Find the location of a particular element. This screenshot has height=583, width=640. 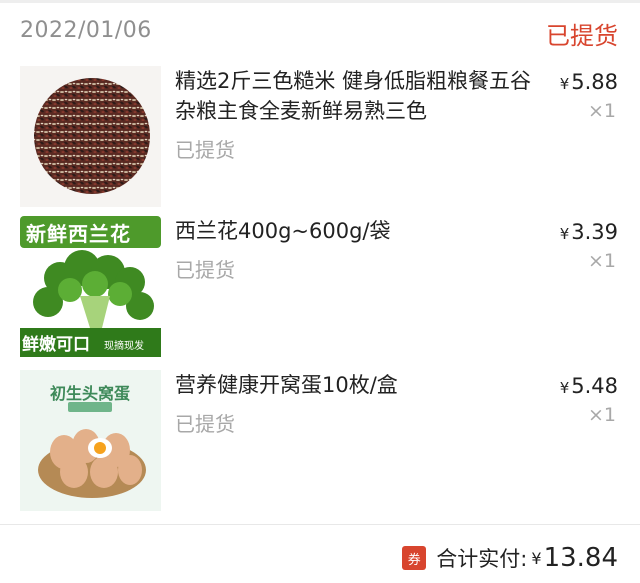

item-title: 精选2斤三色糙米 健身低脂粗粮餐五谷杂粮主食全麦新鲜易熟三色 is located at coordinates (355, 96).